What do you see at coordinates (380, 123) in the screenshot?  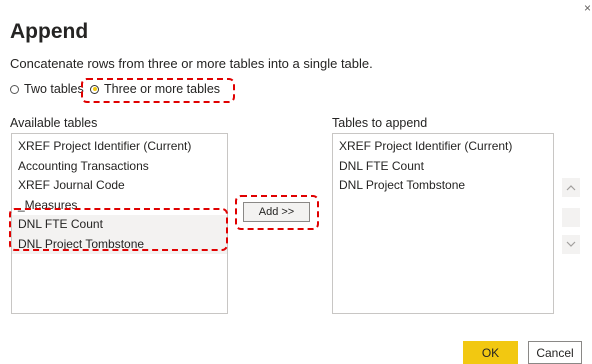 I see `tables-to-append-label: Tables to append` at bounding box center [380, 123].